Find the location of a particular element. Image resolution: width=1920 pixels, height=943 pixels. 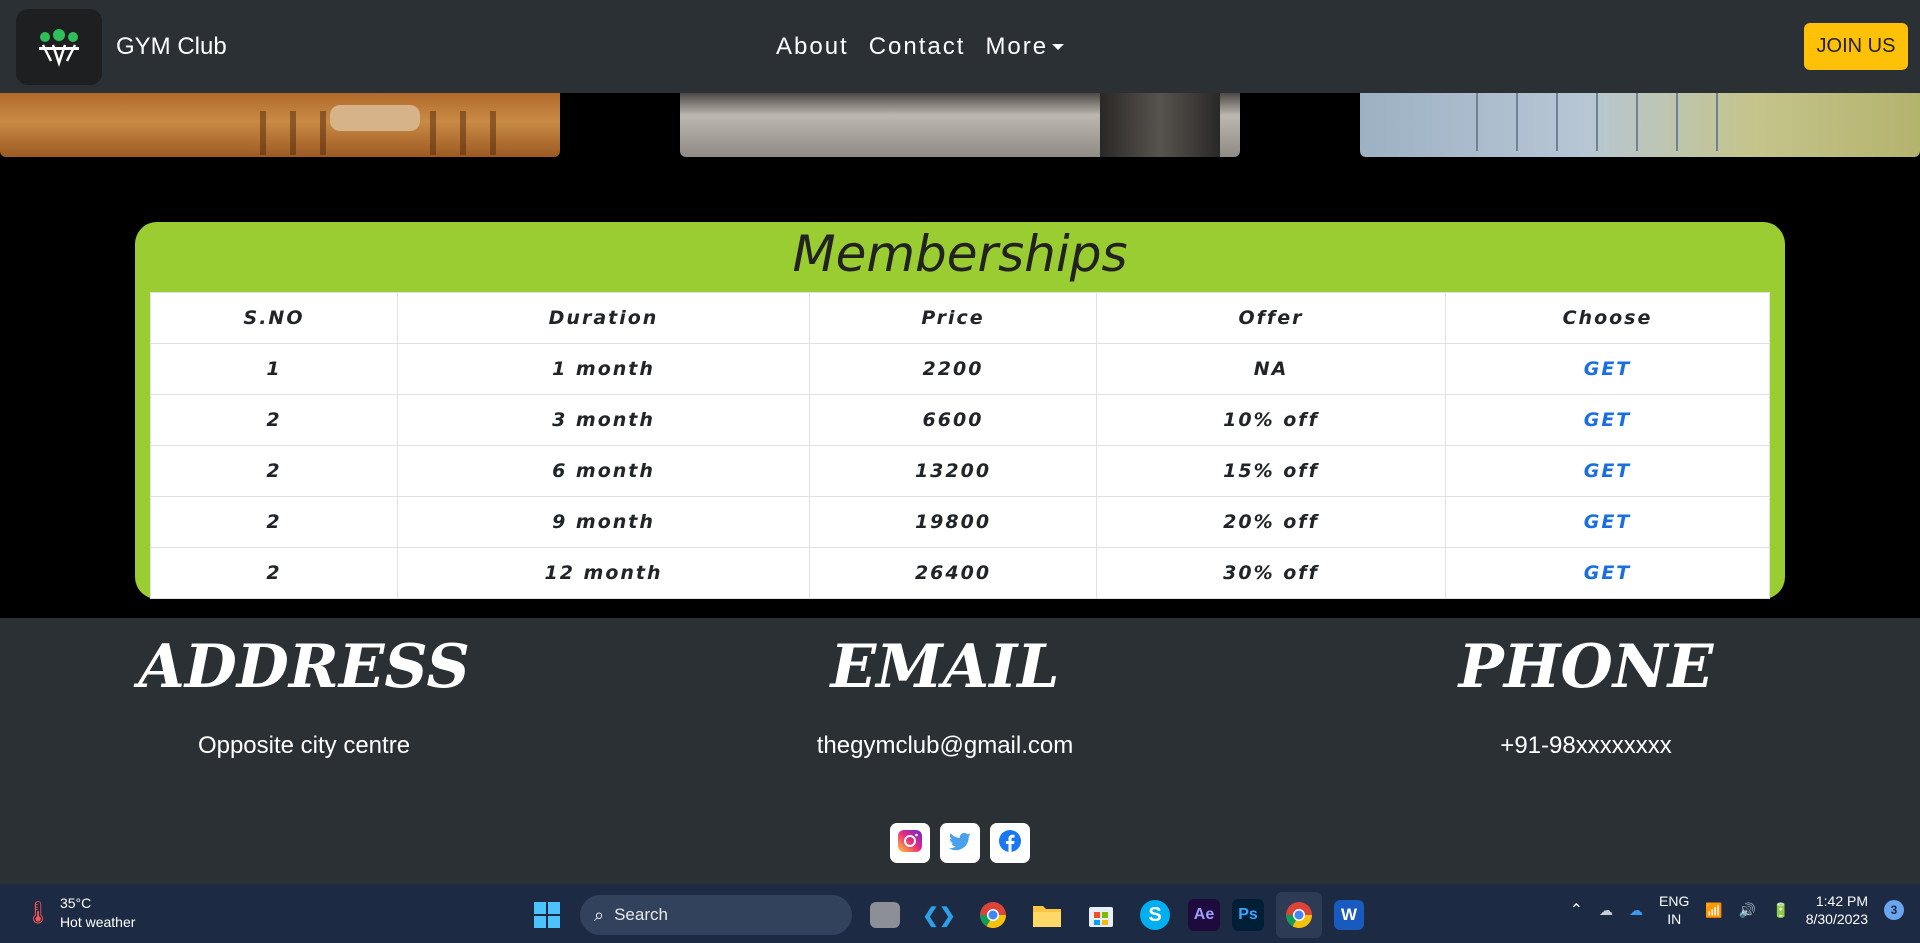

nav-contact: Contact is located at coordinates (917, 47).